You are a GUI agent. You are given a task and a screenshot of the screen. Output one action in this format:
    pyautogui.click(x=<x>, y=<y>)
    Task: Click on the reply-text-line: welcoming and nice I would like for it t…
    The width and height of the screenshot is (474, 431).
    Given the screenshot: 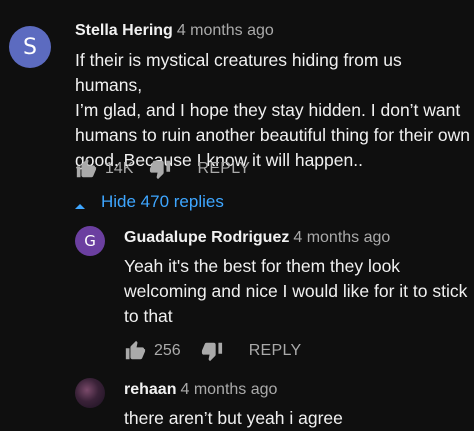 What is the action you would take?
    pyautogui.click(x=296, y=291)
    